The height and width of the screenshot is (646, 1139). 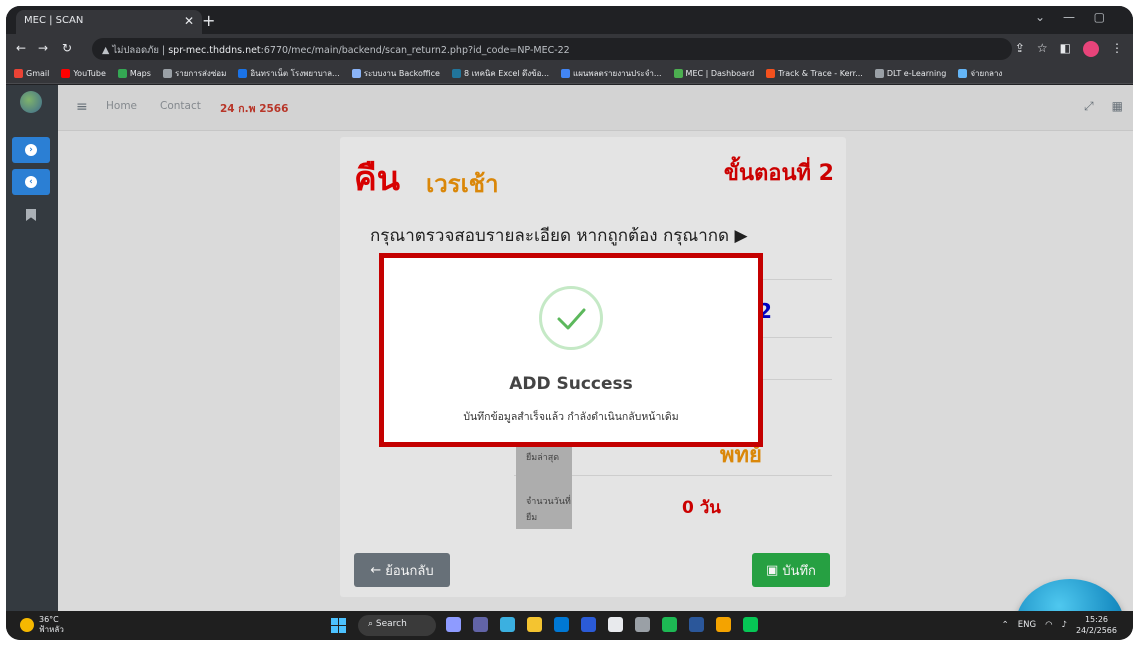 What do you see at coordinates (534, 624) in the screenshot?
I see `file-explorer-icon` at bounding box center [534, 624].